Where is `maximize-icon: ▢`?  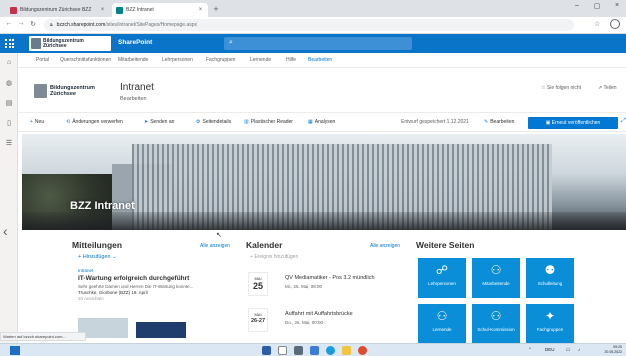
maximize-icon: ▢ is located at coordinates (597, 6).